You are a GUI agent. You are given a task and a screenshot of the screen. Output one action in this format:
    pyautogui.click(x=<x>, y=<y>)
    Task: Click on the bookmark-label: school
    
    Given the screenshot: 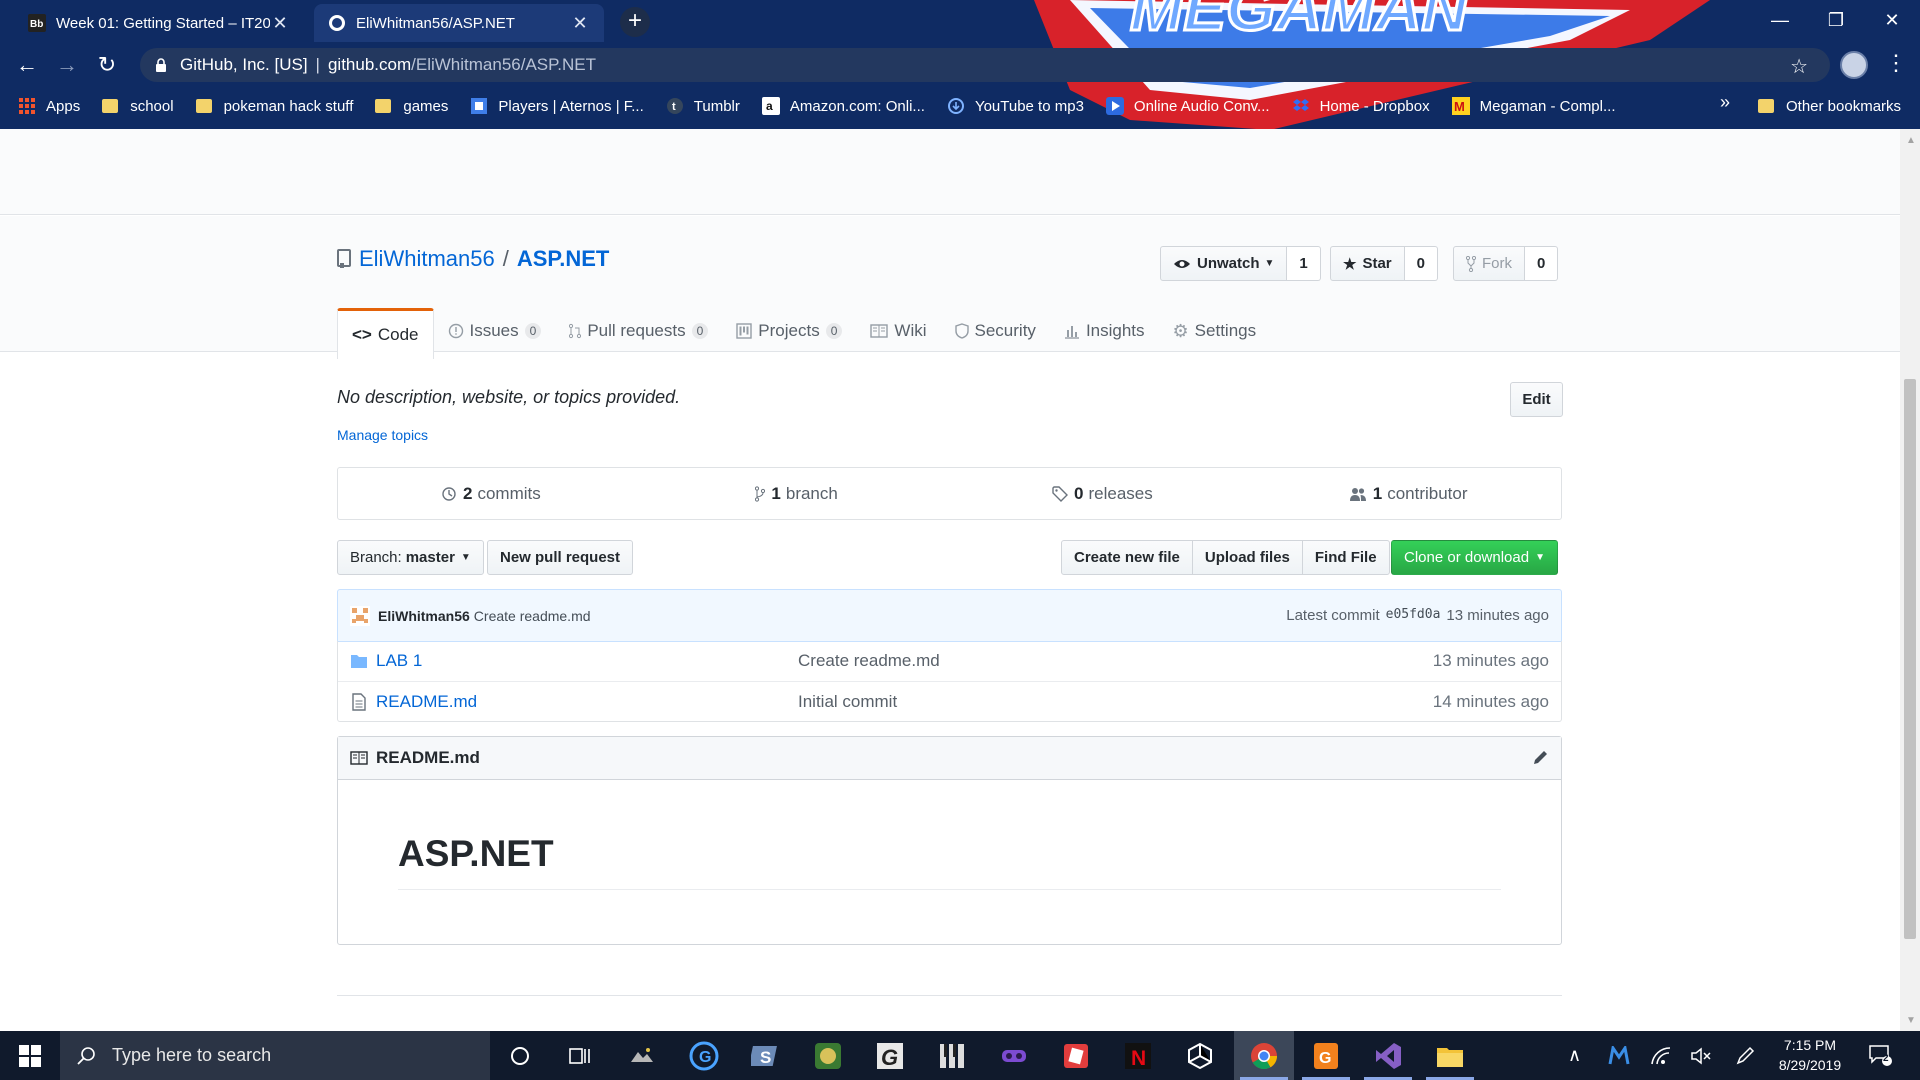 What is the action you would take?
    pyautogui.click(x=152, y=106)
    